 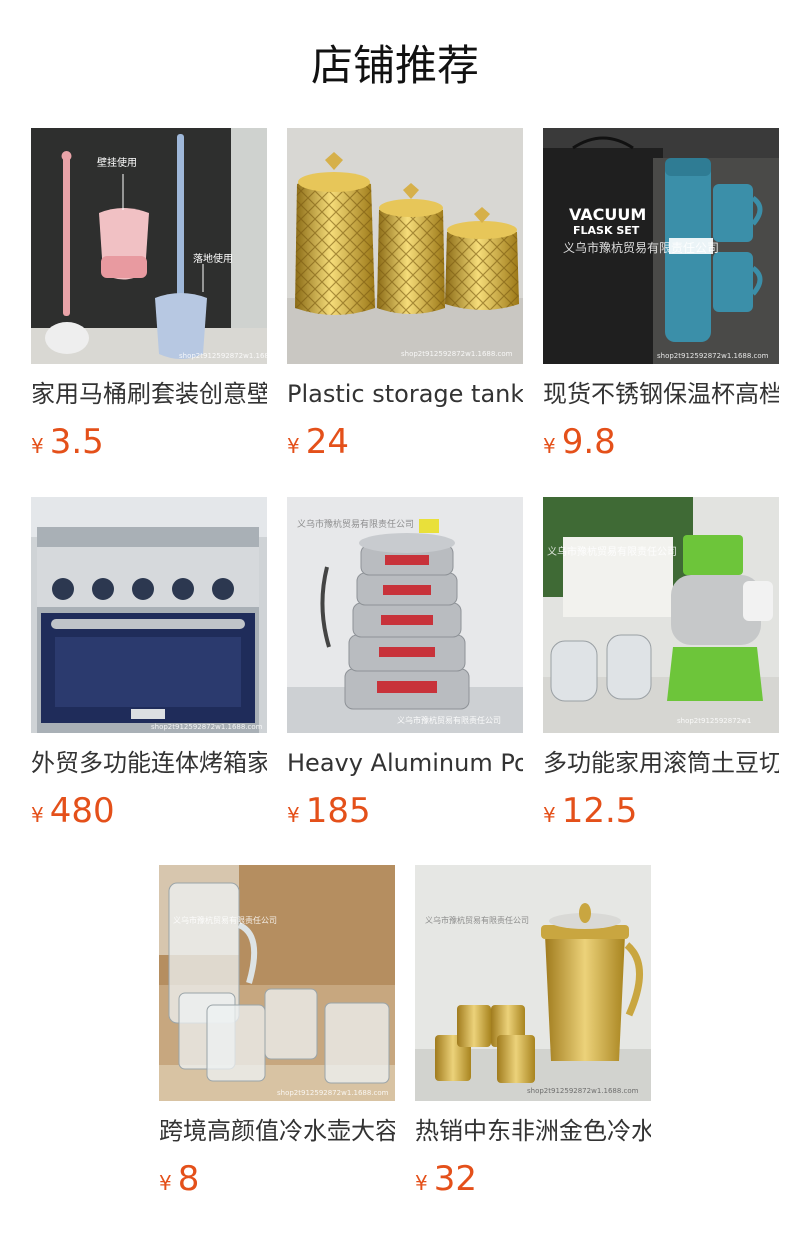 What do you see at coordinates (149, 442) in the screenshot?
I see `product-price: ¥3.5` at bounding box center [149, 442].